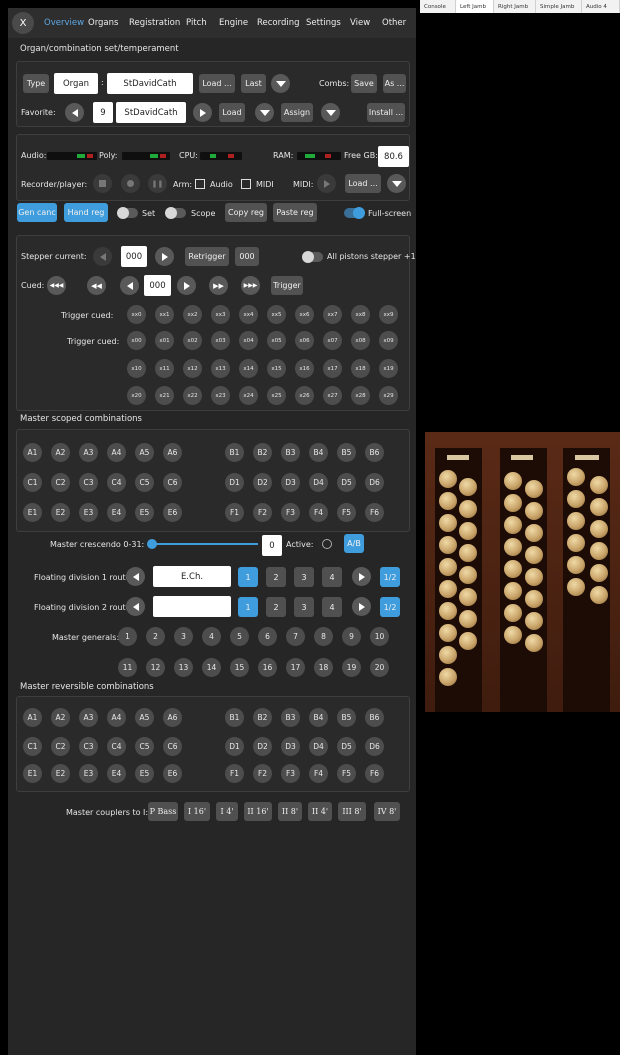  What do you see at coordinates (164, 368) in the screenshot?
I see `cue-x11: x11` at bounding box center [164, 368].